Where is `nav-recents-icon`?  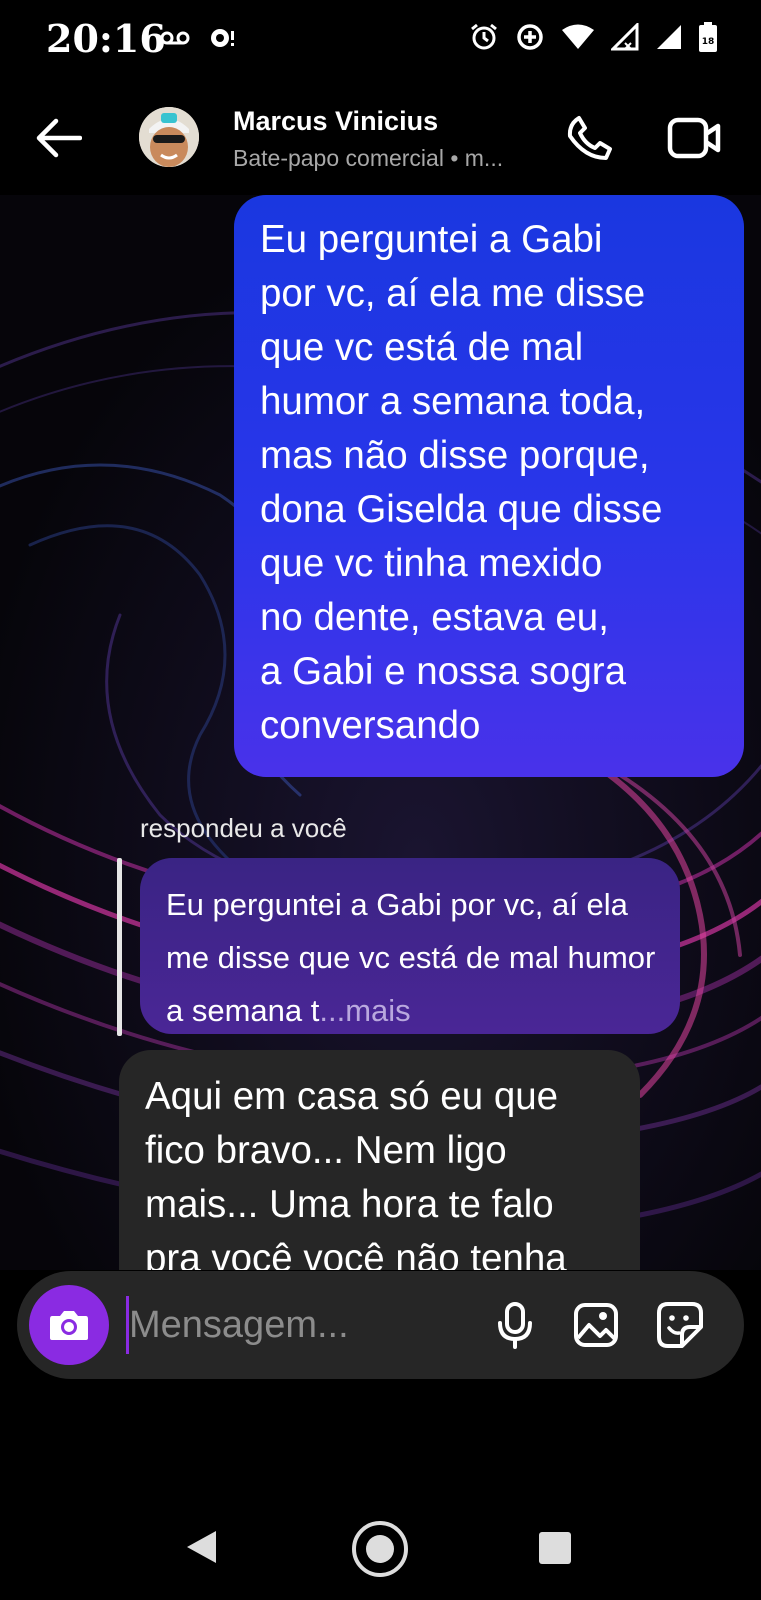 nav-recents-icon is located at coordinates (555, 1548).